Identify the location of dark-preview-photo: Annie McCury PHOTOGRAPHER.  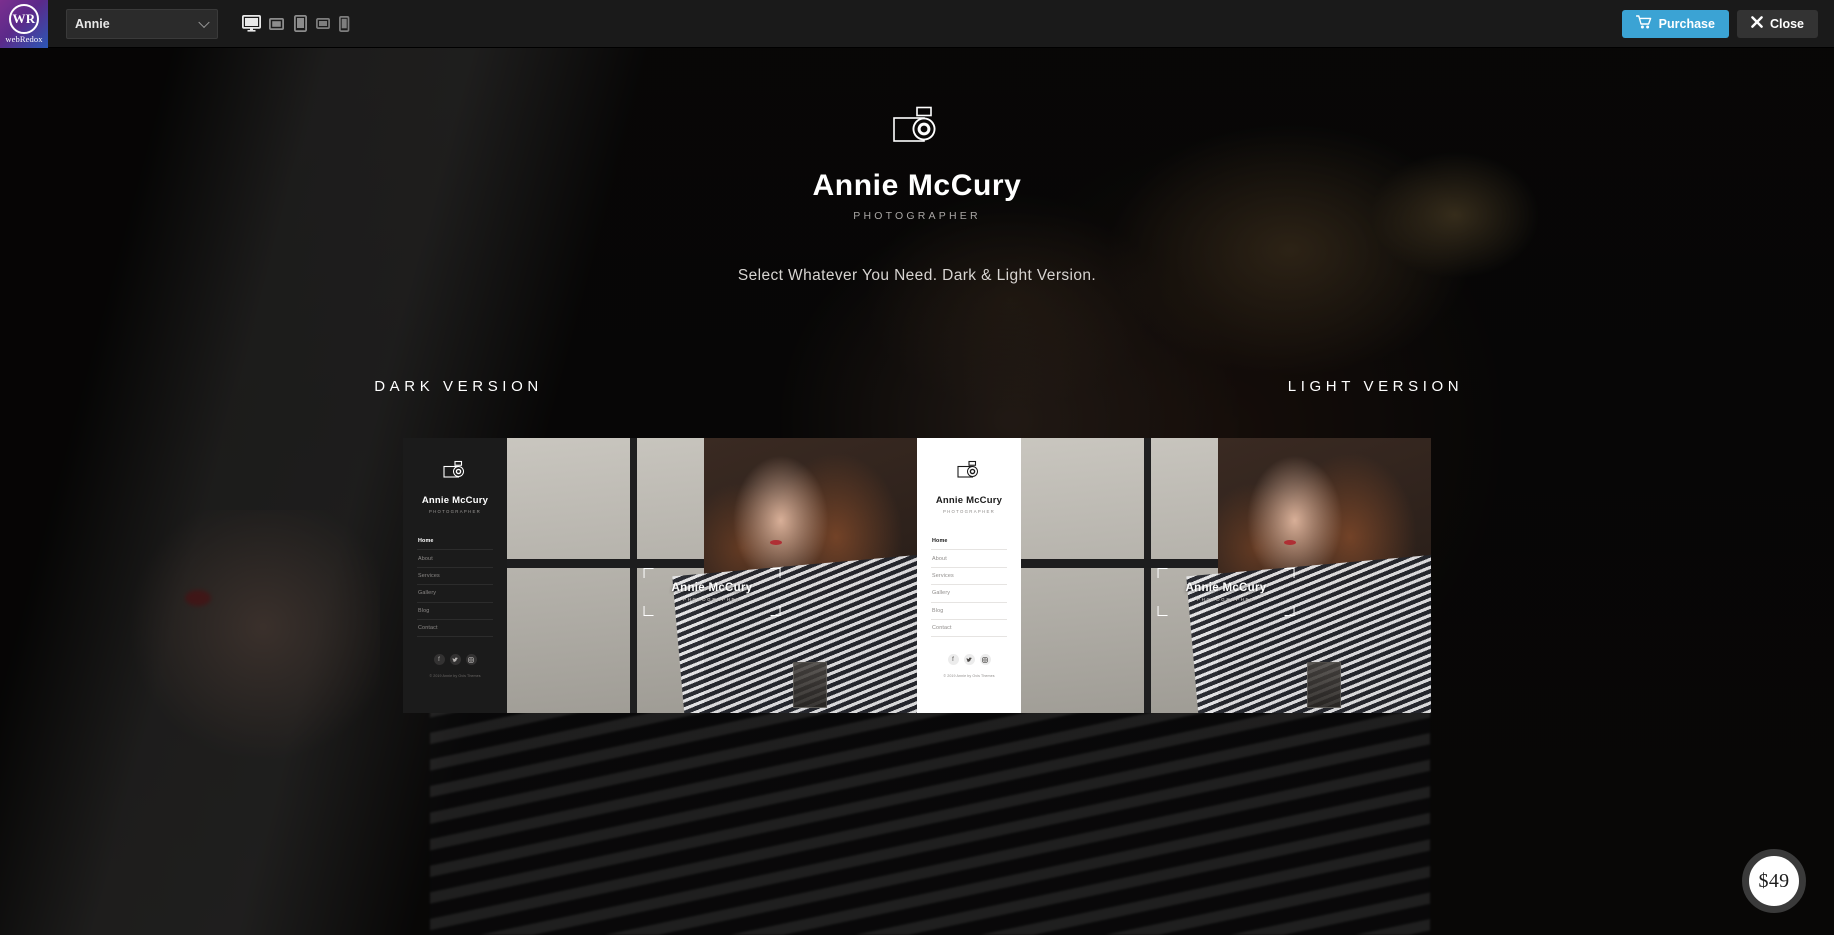
(712, 575).